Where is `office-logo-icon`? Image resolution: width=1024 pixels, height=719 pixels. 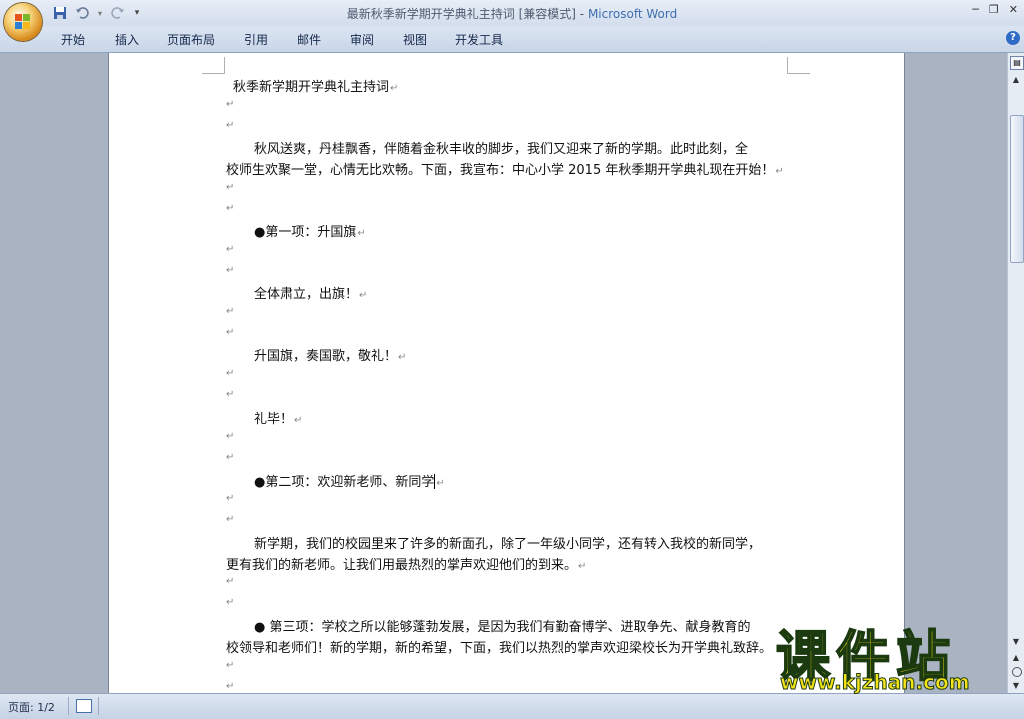 office-logo-icon is located at coordinates (22, 21).